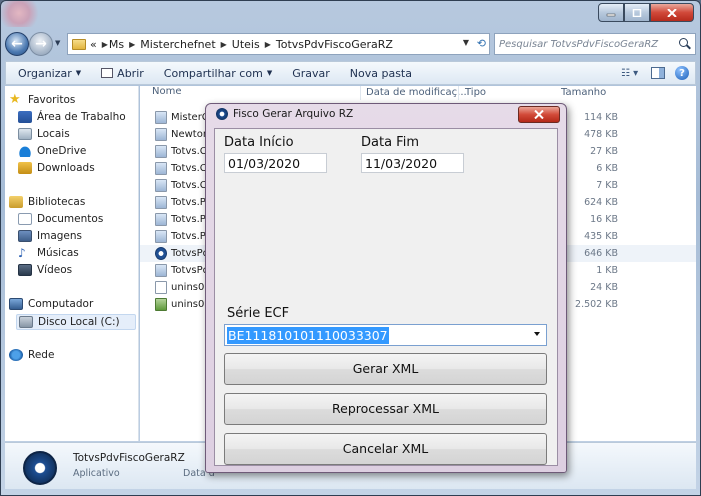  I want to click on back-button: ←, so click(17, 44).